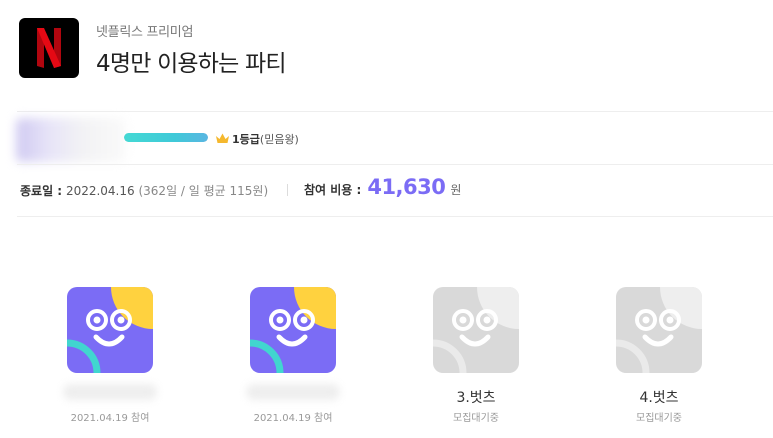  I want to click on netflix-logo, so click(49, 48).